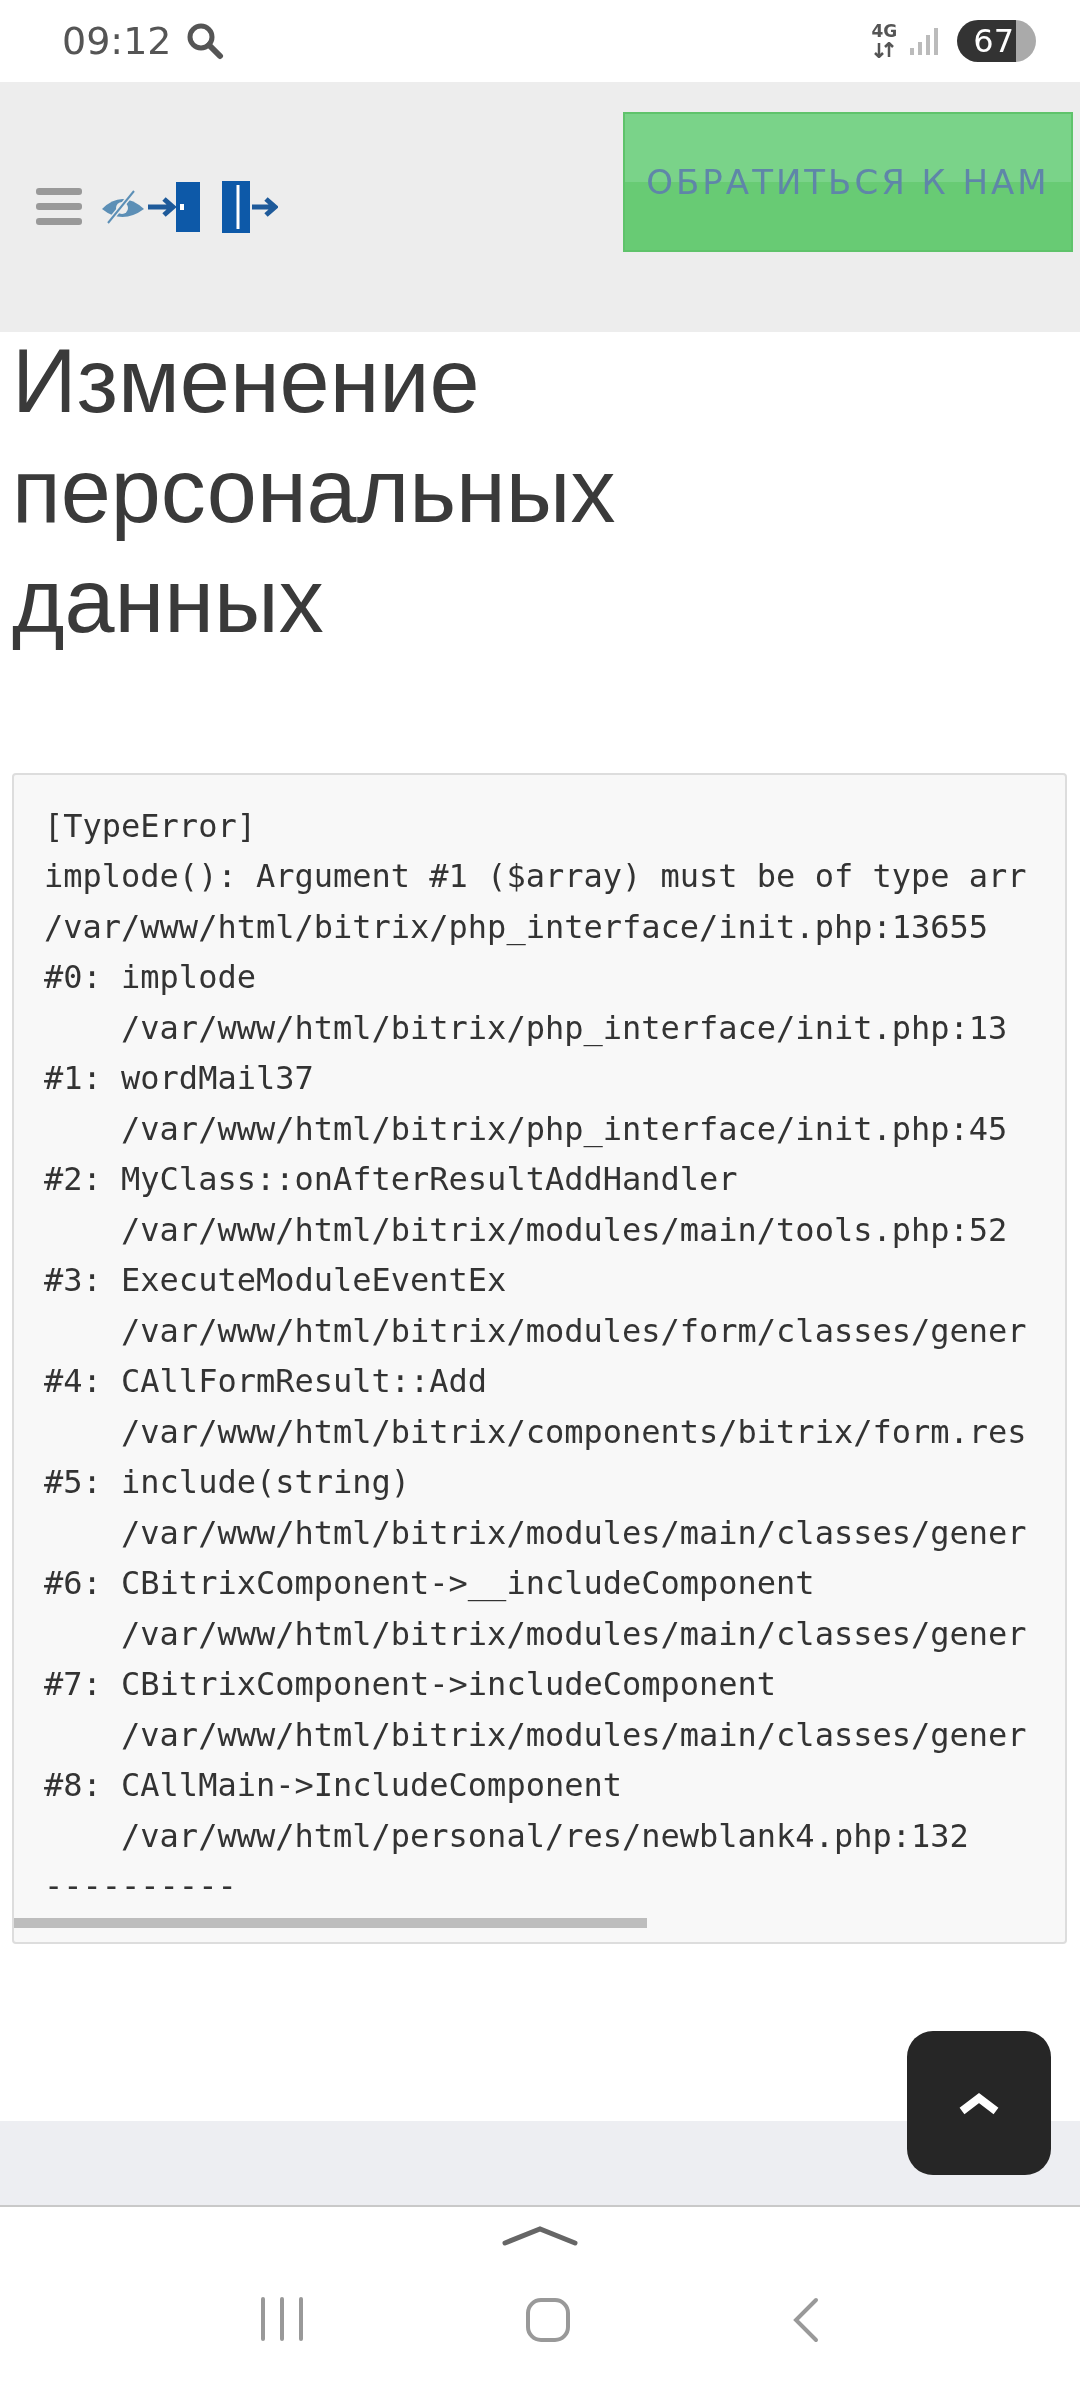 Image resolution: width=1080 pixels, height=2400 pixels. I want to click on log-line: /var/www/html/bitrix/php_interface/init.php:45, so click(564, 1129).